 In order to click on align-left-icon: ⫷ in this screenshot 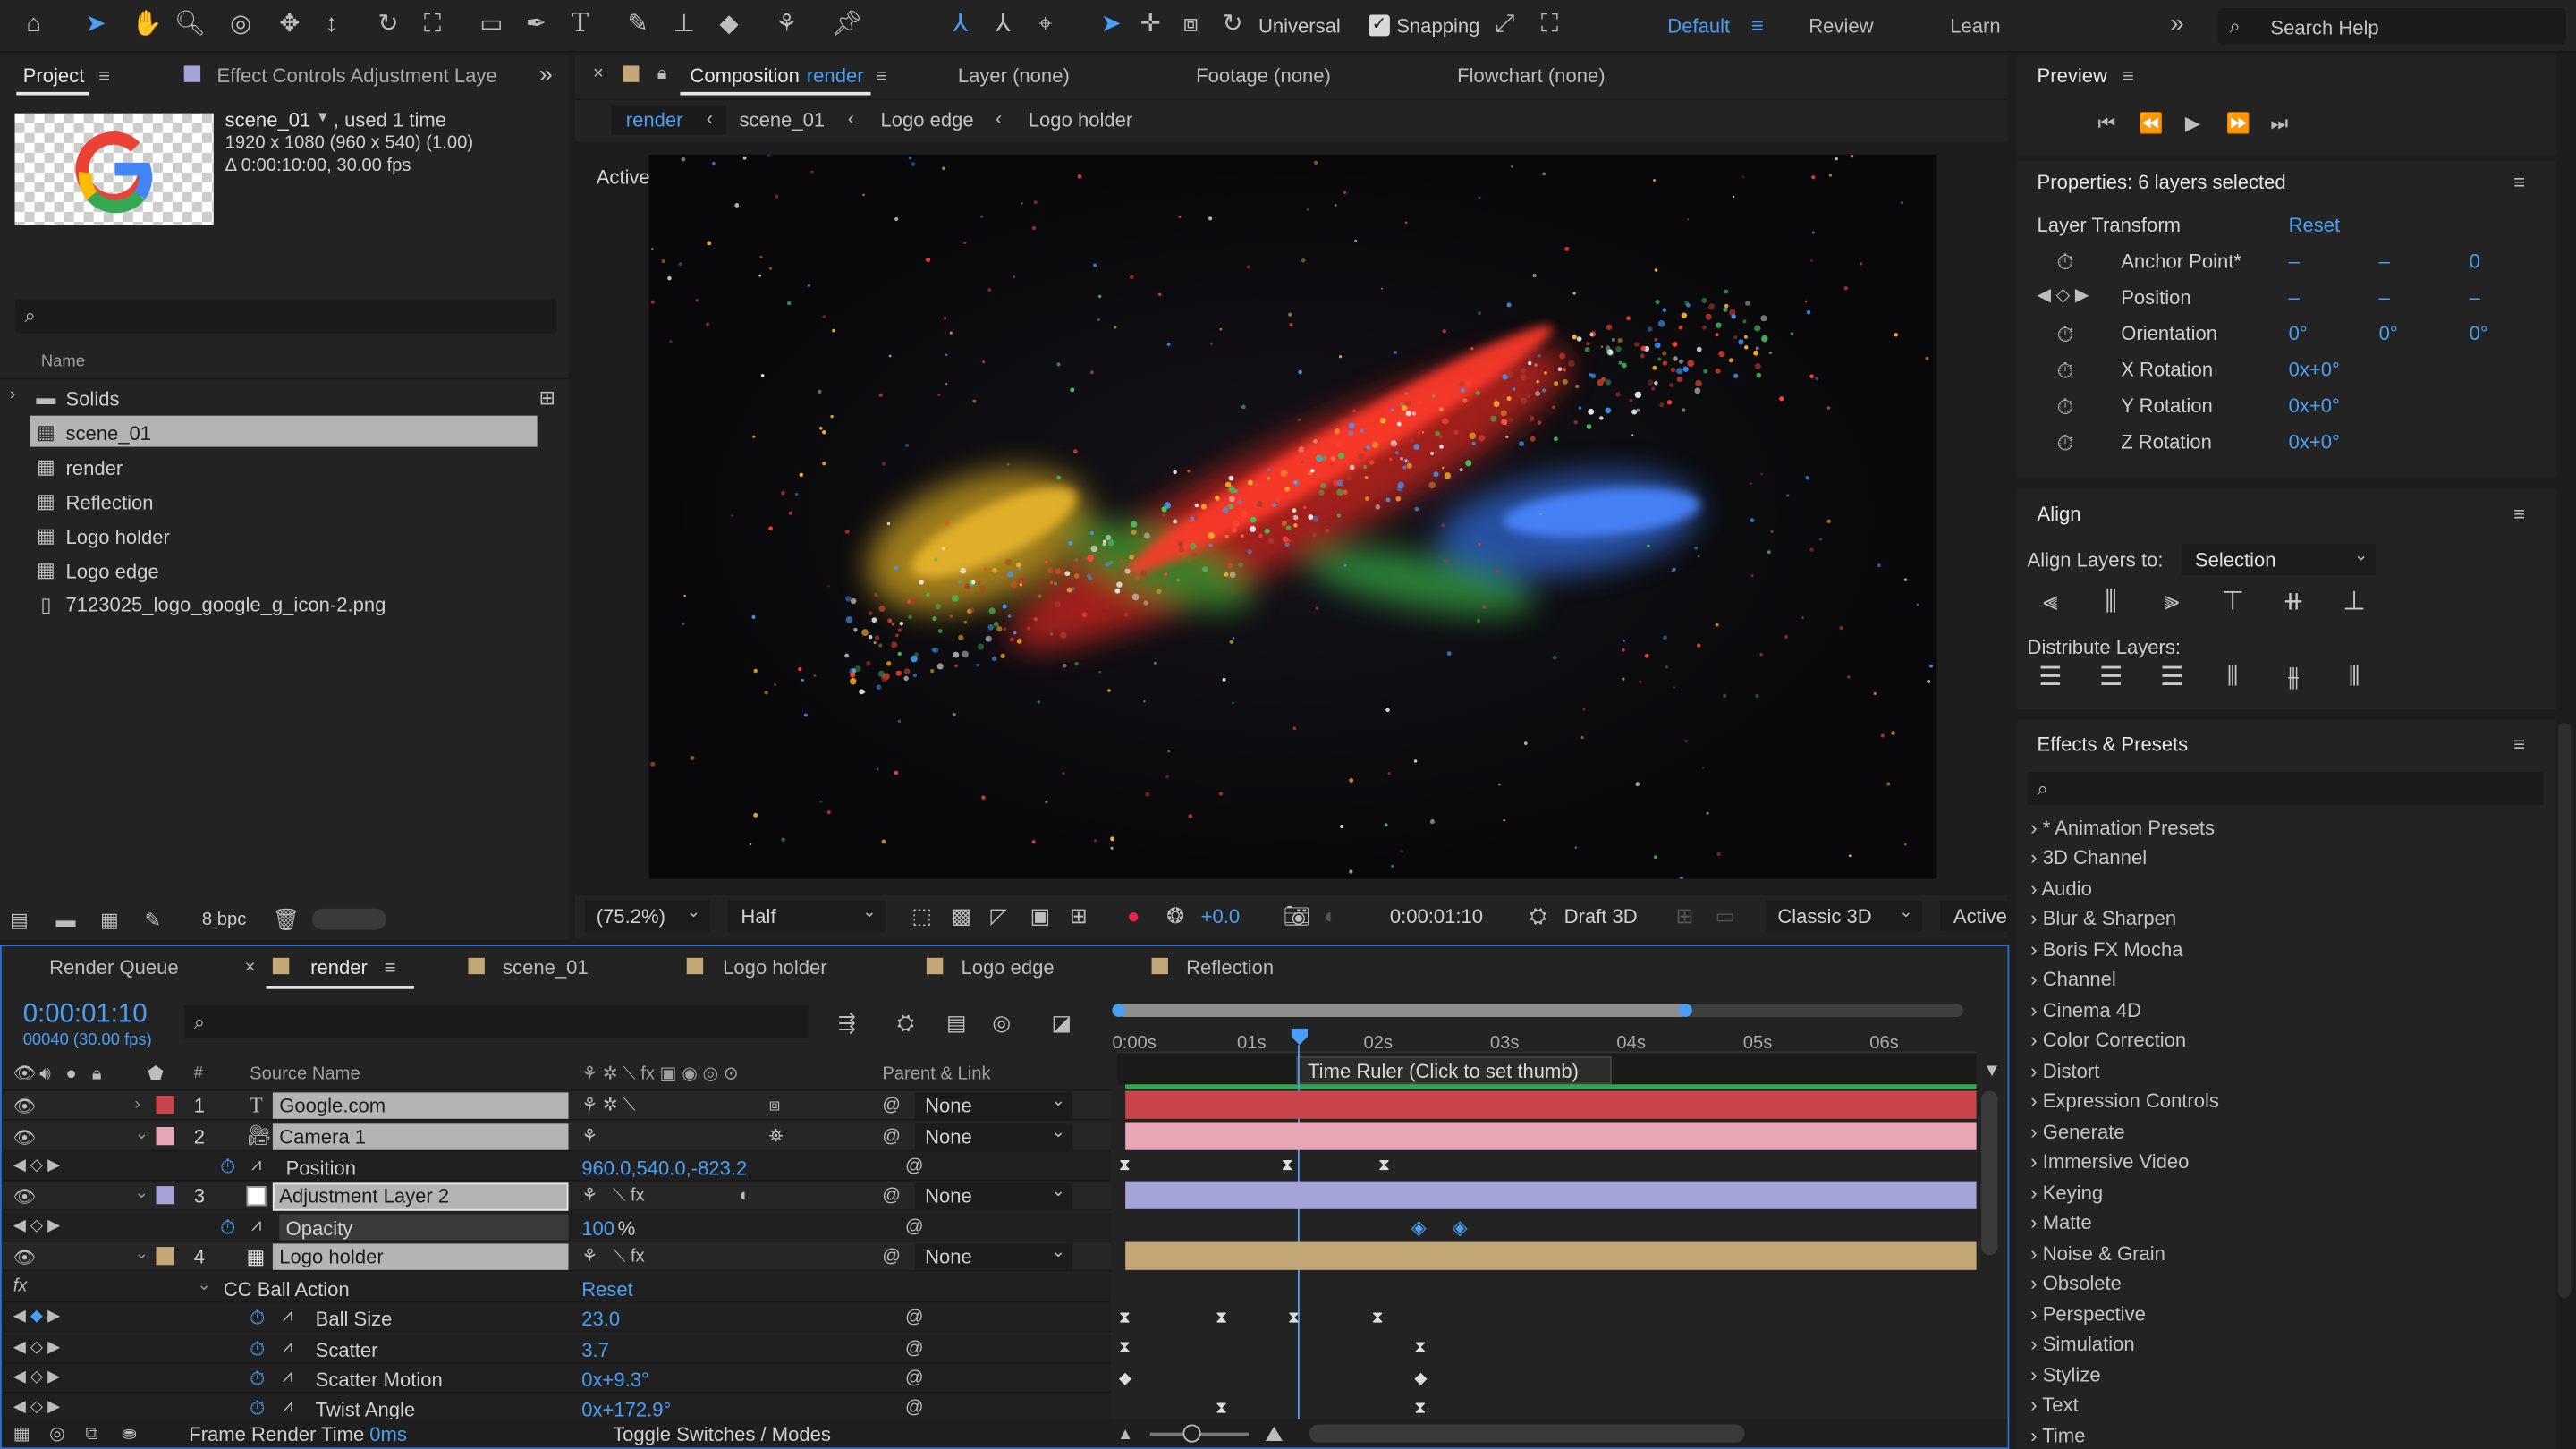, I will do `click(2050, 603)`.